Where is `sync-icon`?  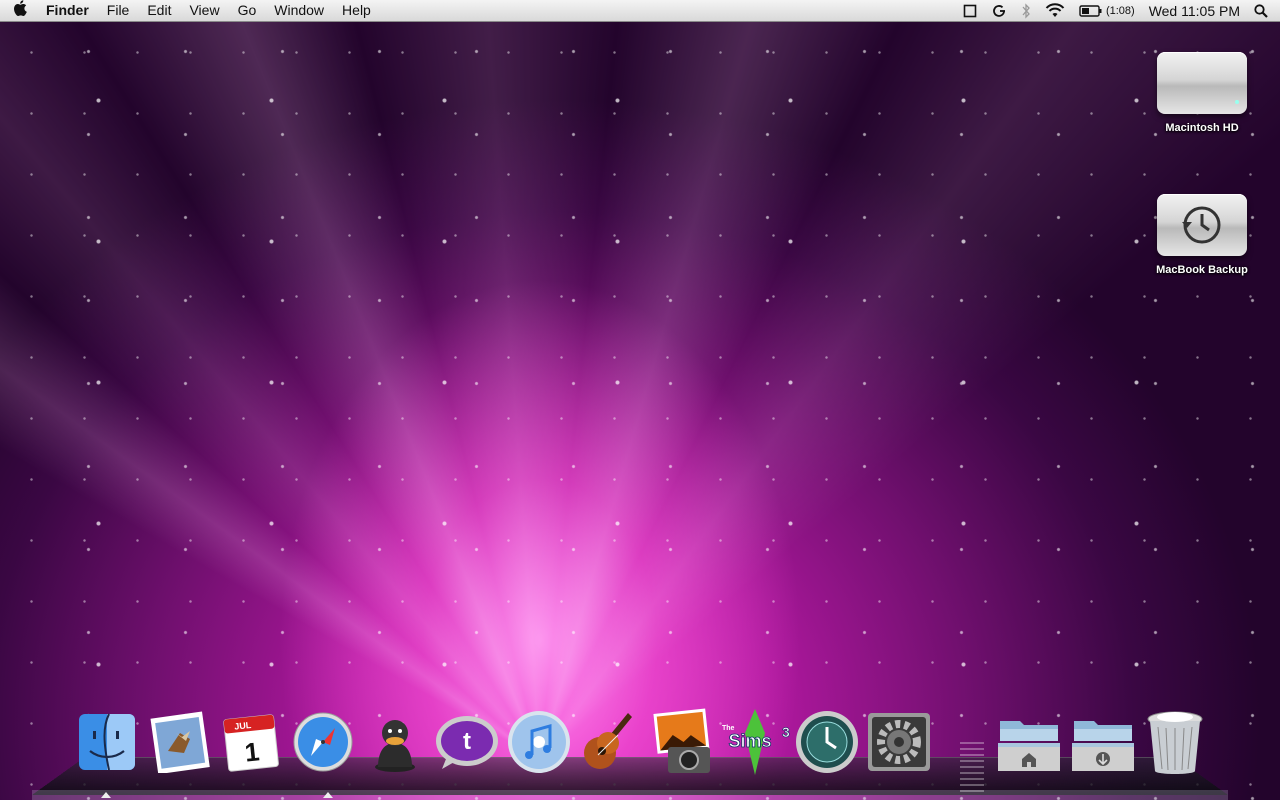 sync-icon is located at coordinates (999, 11).